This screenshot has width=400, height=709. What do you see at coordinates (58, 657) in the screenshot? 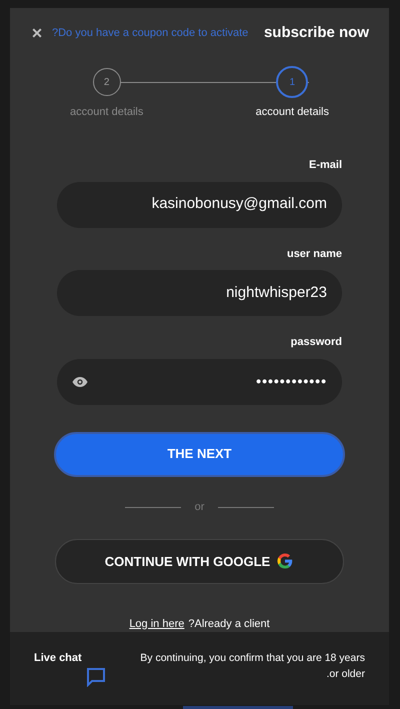
I see `live-chat-label: Live chat` at bounding box center [58, 657].